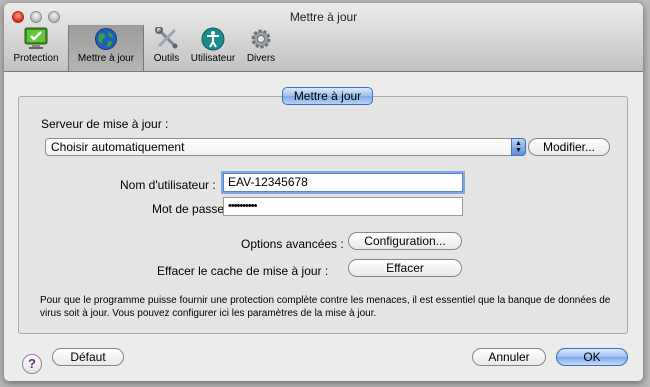  What do you see at coordinates (36, 58) in the screenshot?
I see `toolbar-protection-label: Protection` at bounding box center [36, 58].